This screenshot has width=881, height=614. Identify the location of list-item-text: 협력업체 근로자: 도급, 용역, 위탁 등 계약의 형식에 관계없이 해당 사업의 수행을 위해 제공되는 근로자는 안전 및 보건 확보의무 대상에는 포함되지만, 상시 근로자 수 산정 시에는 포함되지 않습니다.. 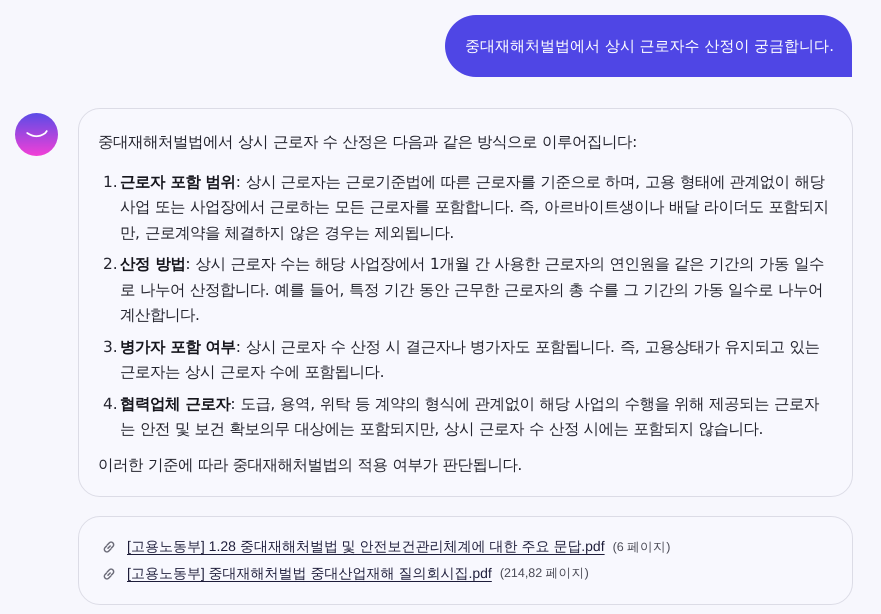
(470, 417).